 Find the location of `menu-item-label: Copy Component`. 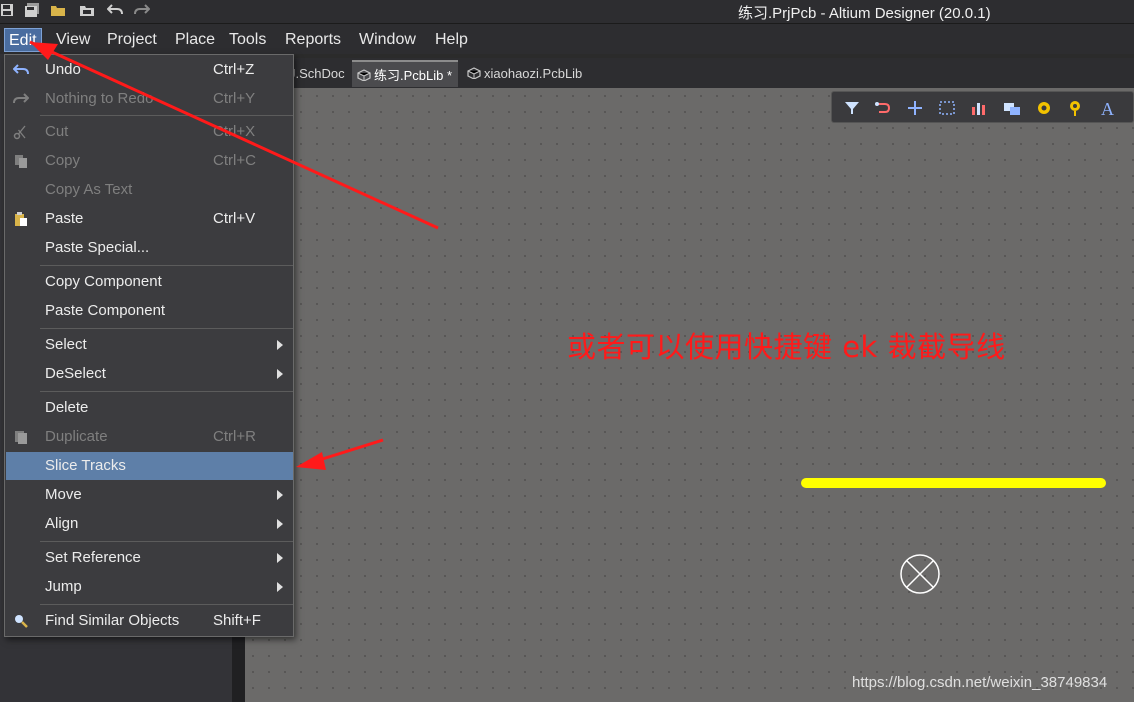

menu-item-label: Copy Component is located at coordinates (103, 281).